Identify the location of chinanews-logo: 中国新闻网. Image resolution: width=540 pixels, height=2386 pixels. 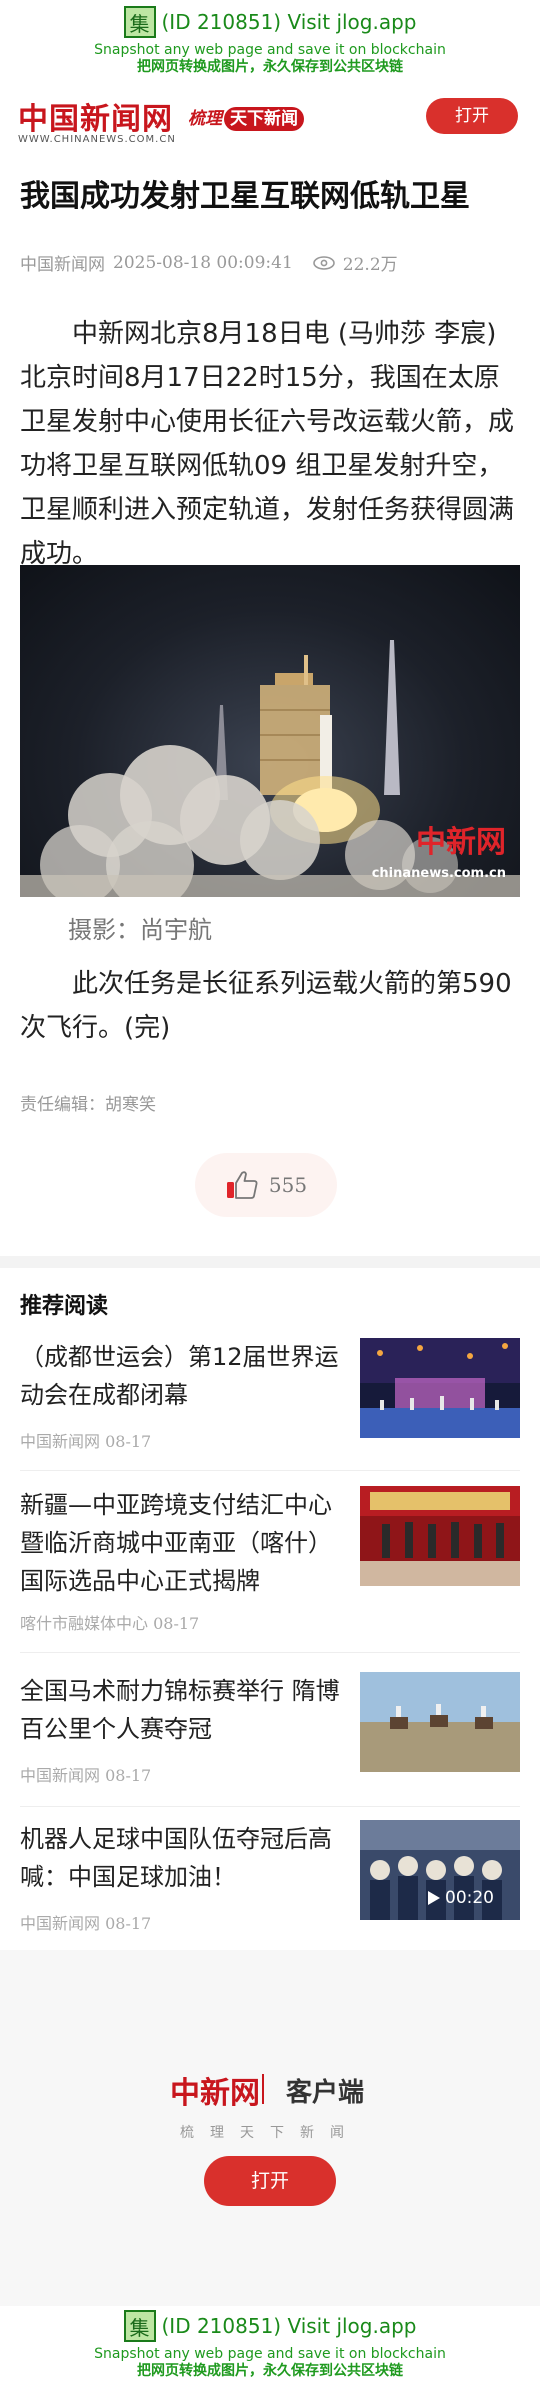
(95, 116).